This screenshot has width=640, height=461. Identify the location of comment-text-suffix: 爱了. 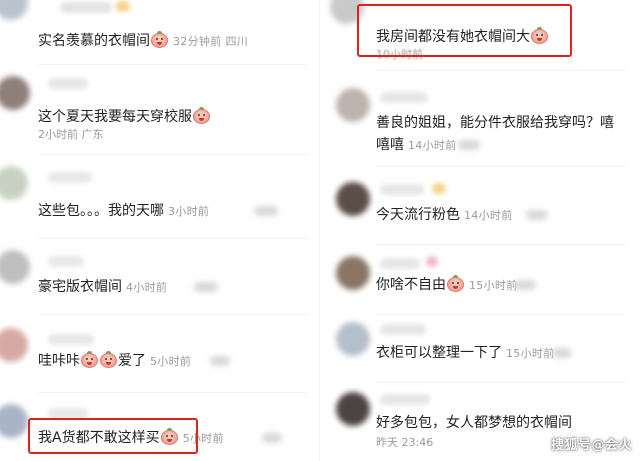
(132, 361).